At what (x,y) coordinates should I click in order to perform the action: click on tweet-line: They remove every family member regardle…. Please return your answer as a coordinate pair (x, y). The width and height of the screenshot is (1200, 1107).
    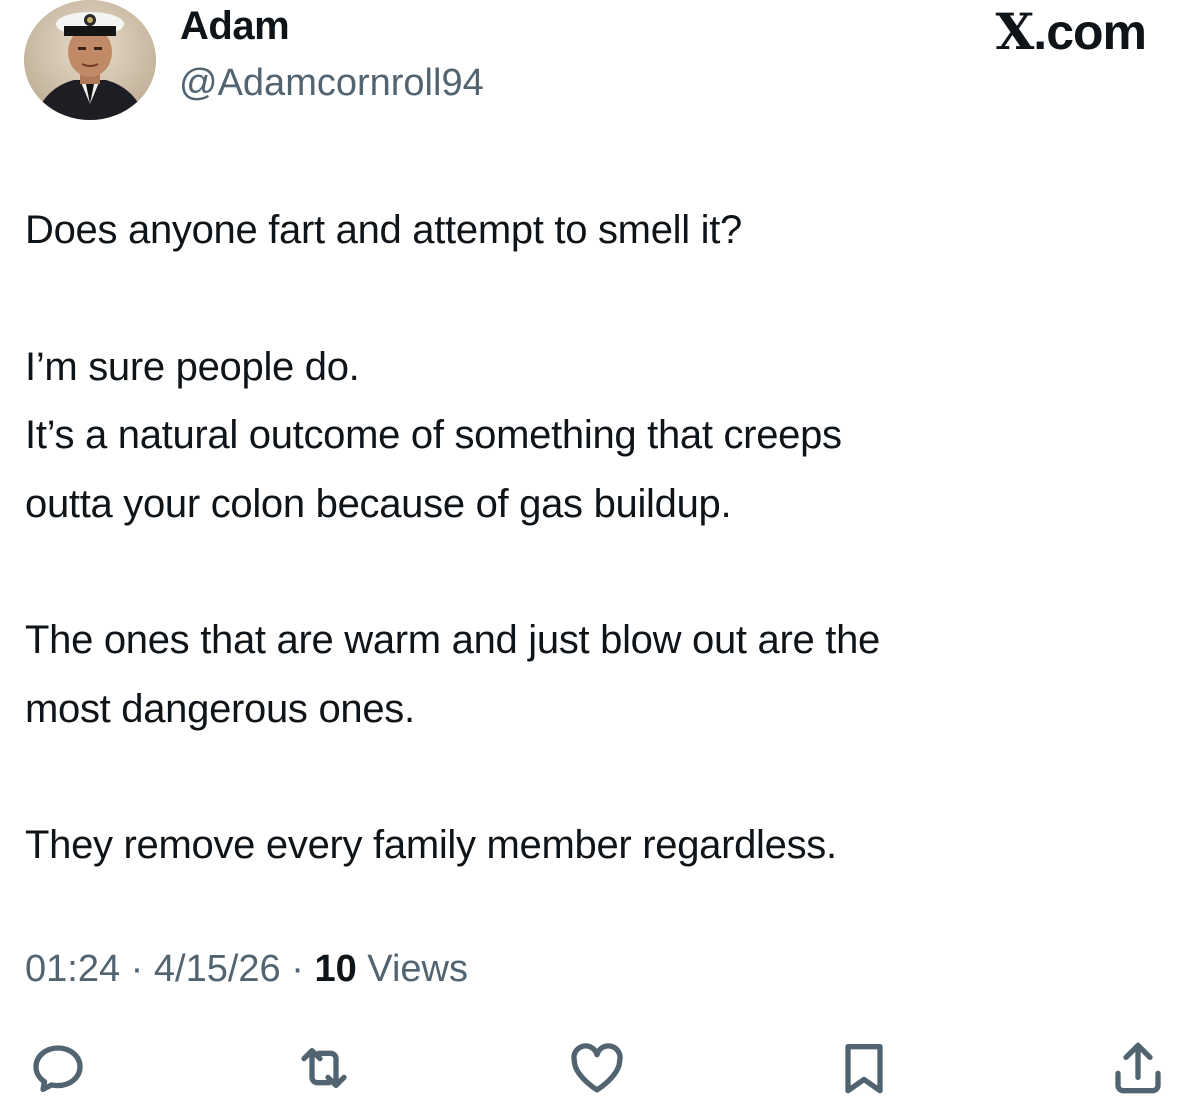
    Looking at the image, I should click on (431, 845).